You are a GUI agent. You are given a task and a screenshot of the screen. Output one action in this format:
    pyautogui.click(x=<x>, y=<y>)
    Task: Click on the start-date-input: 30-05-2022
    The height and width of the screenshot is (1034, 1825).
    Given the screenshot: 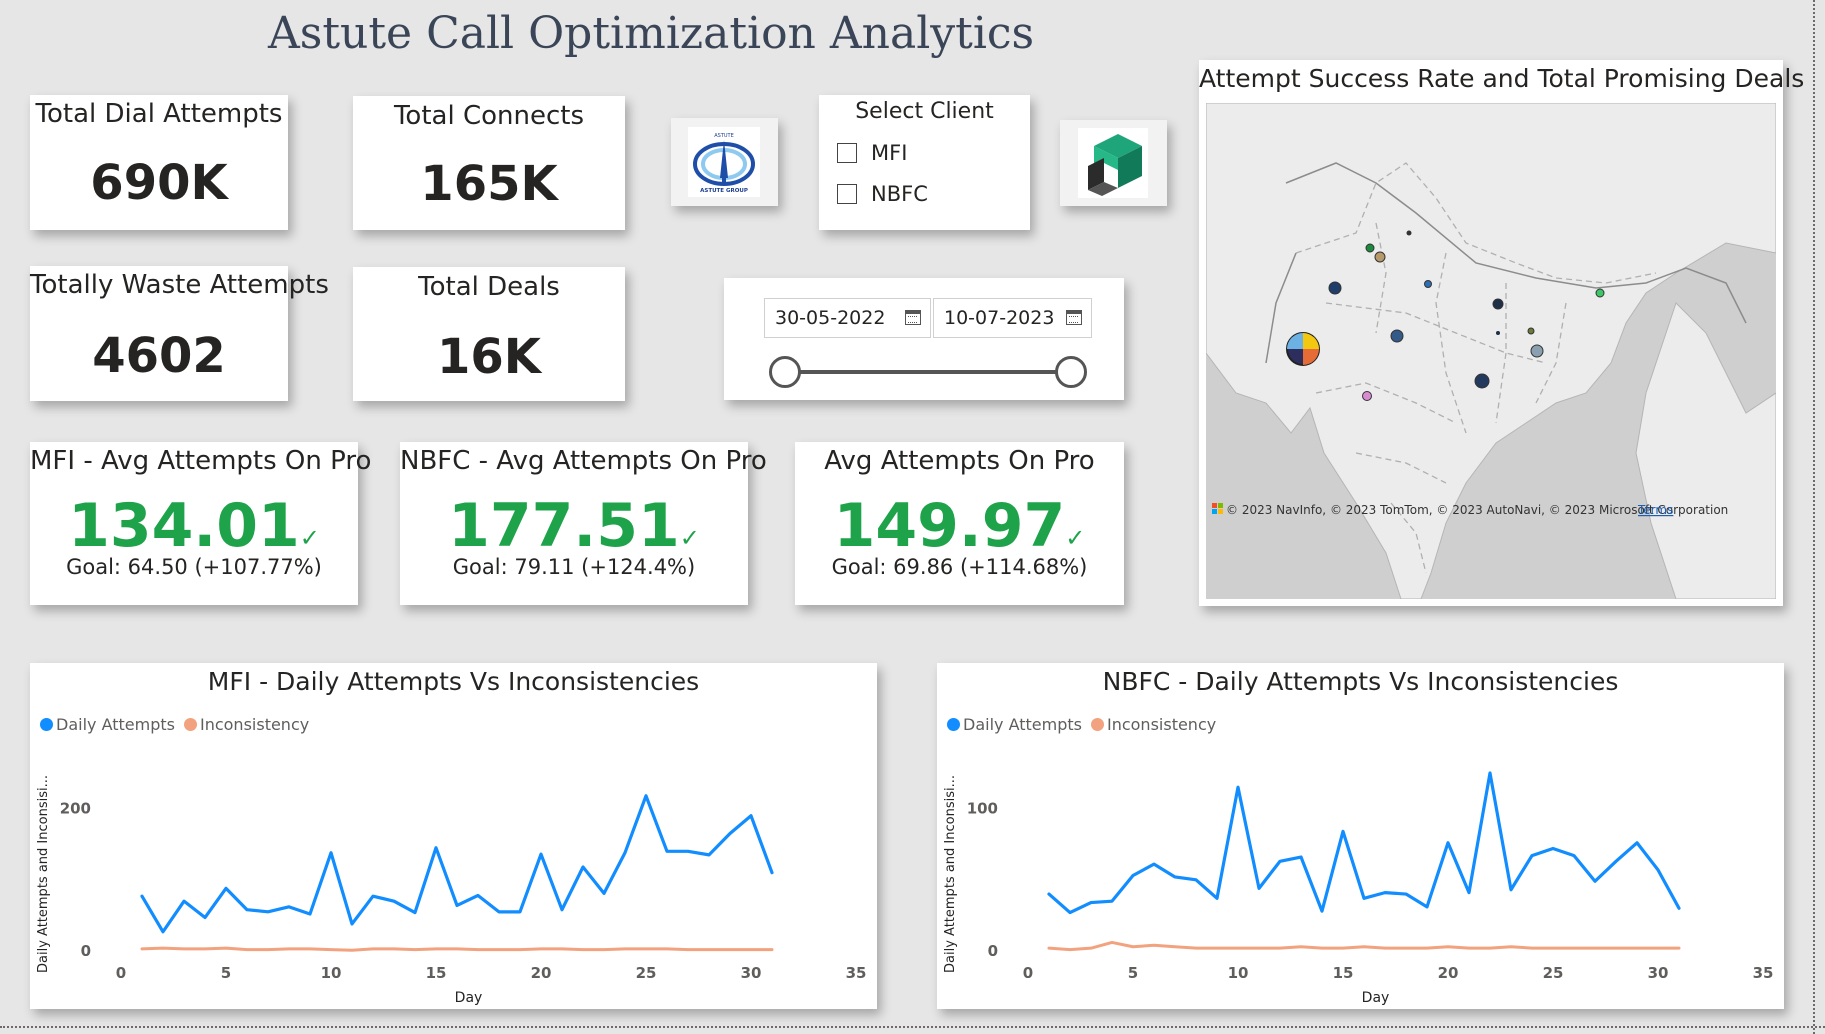 What is the action you would take?
    pyautogui.click(x=847, y=318)
    